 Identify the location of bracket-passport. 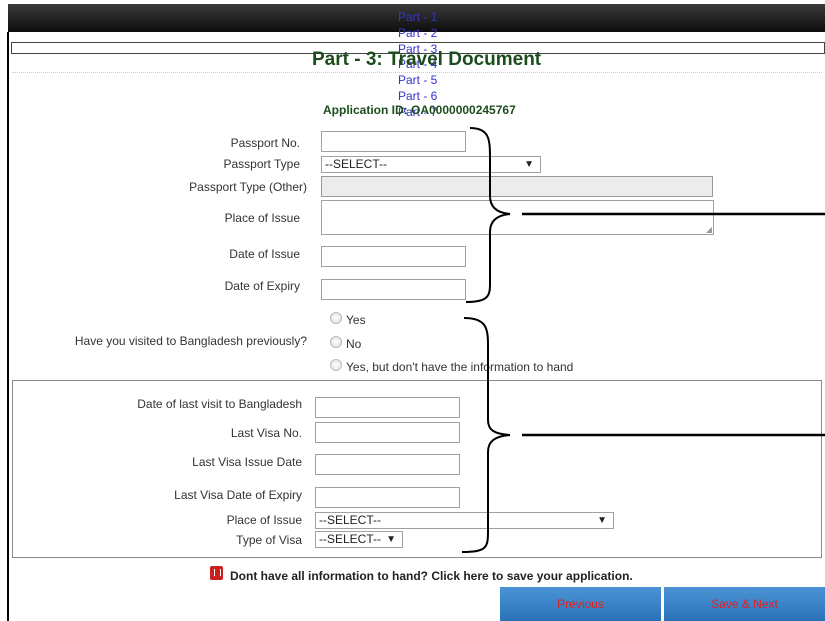
(488, 215).